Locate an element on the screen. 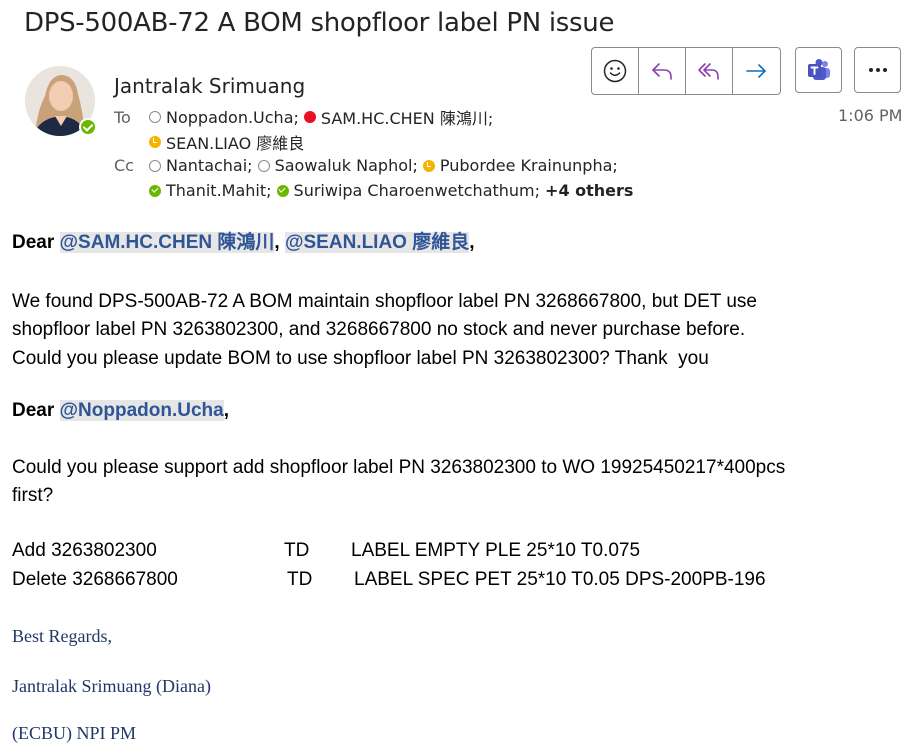 The height and width of the screenshot is (744, 907). teams-chat-button is located at coordinates (818, 70).